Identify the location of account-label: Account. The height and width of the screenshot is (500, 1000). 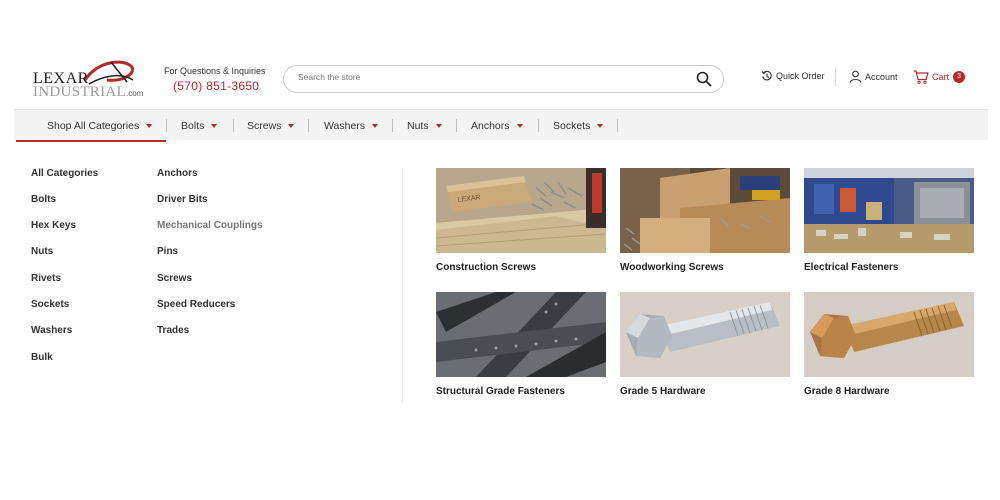
(881, 76).